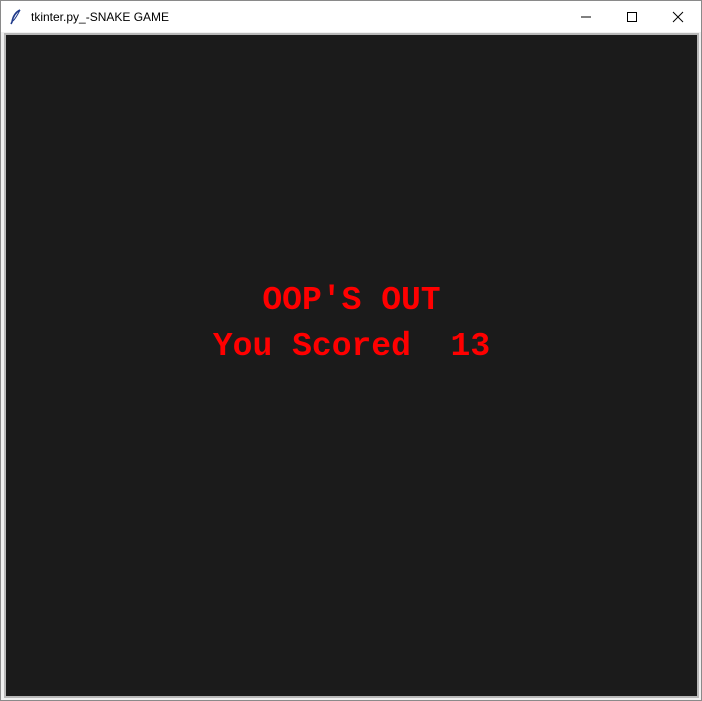  Describe the element at coordinates (678, 16) in the screenshot. I see `close-icon` at that location.